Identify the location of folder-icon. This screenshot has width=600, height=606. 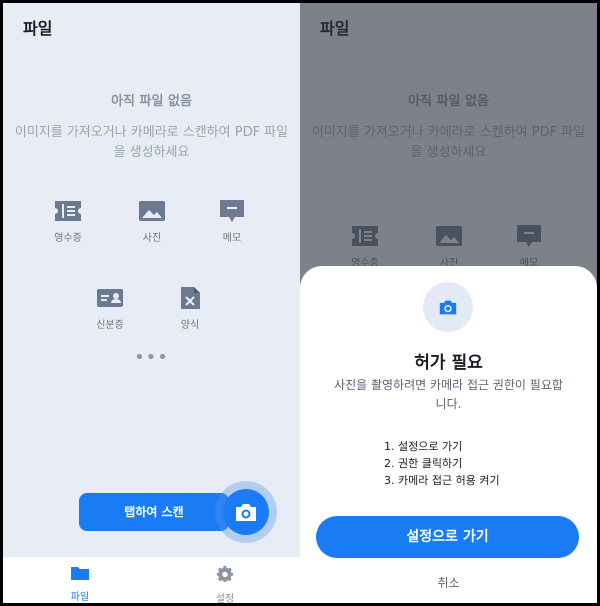
(80, 573).